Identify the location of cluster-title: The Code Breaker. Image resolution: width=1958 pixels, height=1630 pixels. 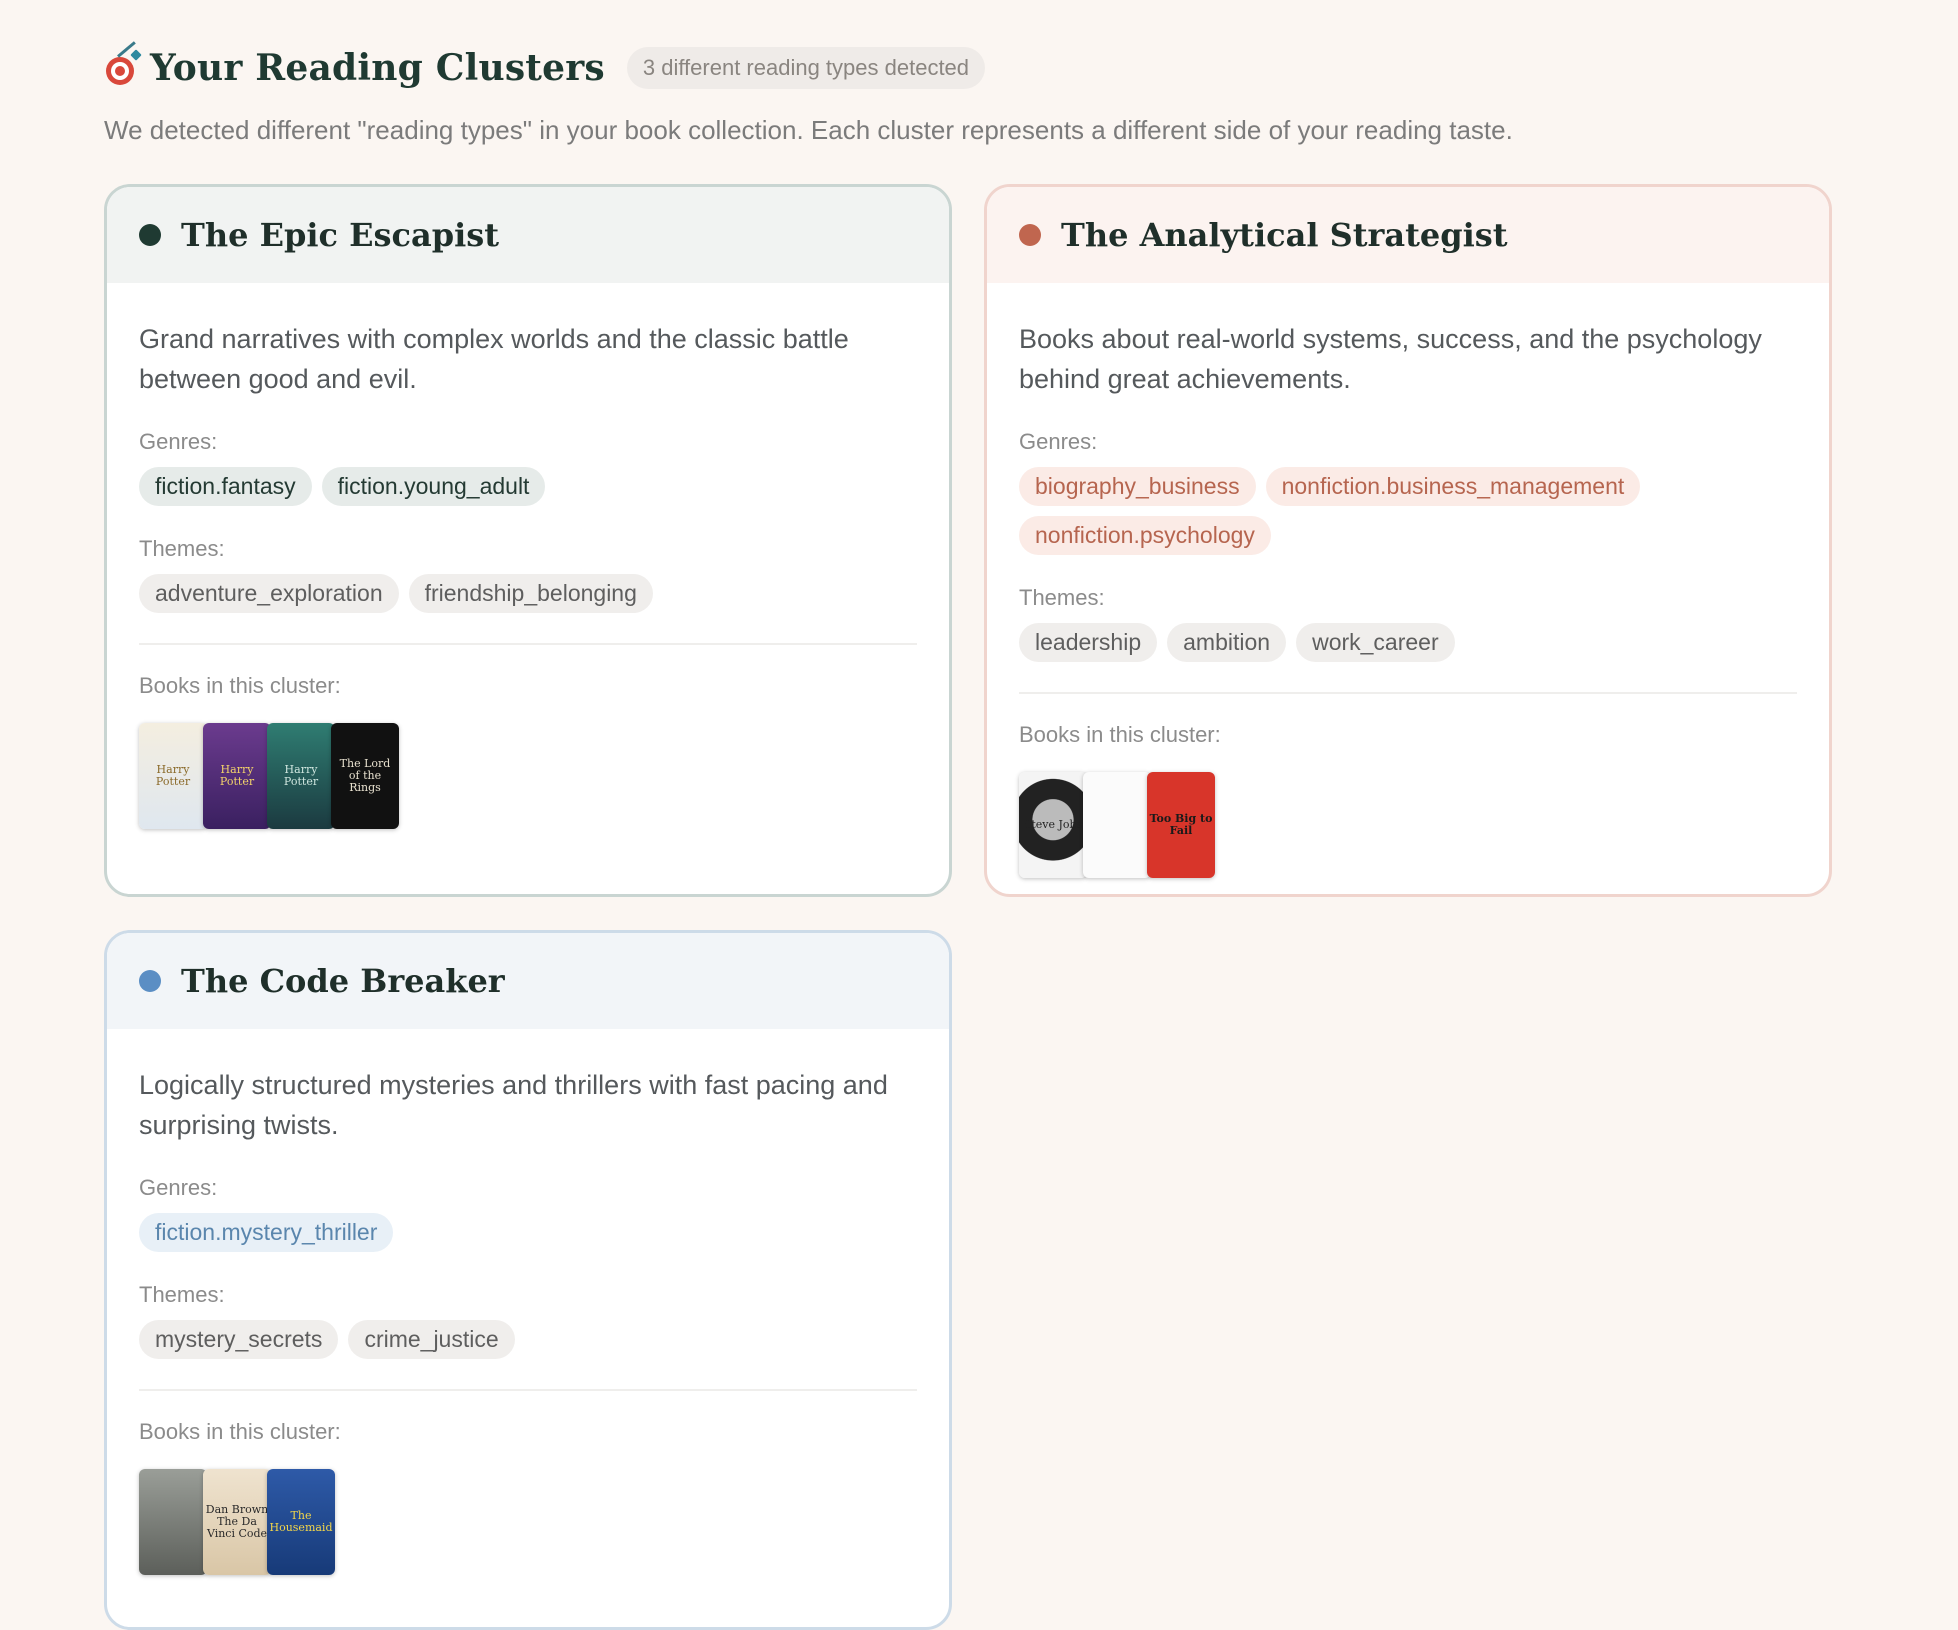
(343, 981).